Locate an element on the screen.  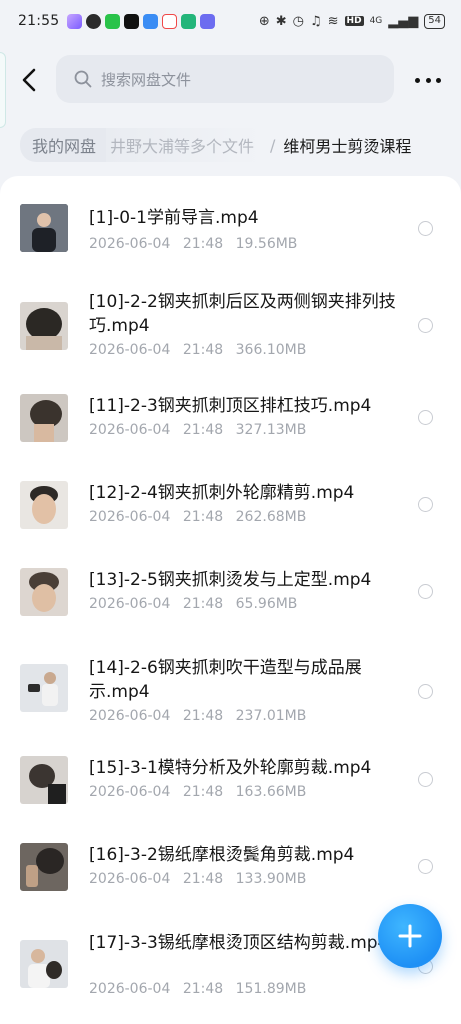
file-size: 262.68MB is located at coordinates (271, 517).